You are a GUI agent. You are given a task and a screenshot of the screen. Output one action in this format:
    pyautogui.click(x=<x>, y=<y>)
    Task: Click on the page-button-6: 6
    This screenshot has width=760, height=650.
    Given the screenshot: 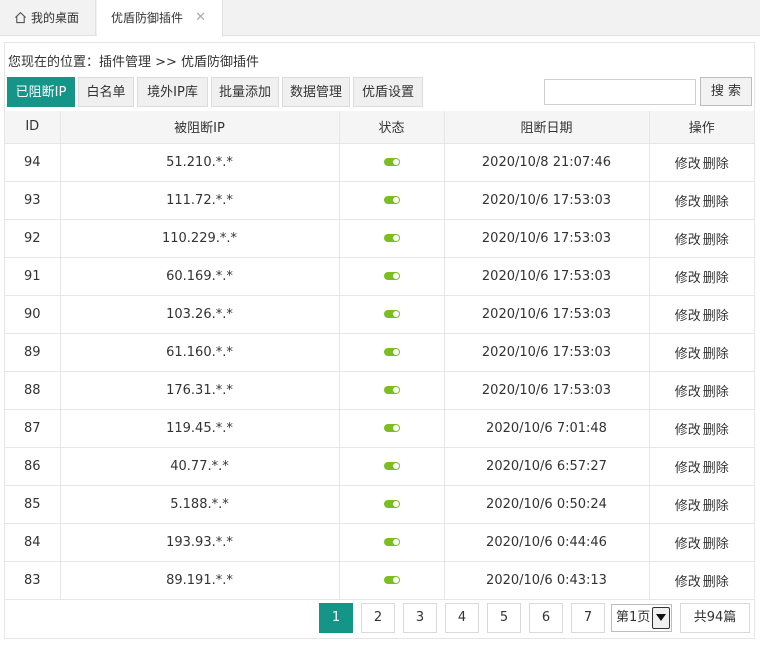 What is the action you would take?
    pyautogui.click(x=546, y=618)
    